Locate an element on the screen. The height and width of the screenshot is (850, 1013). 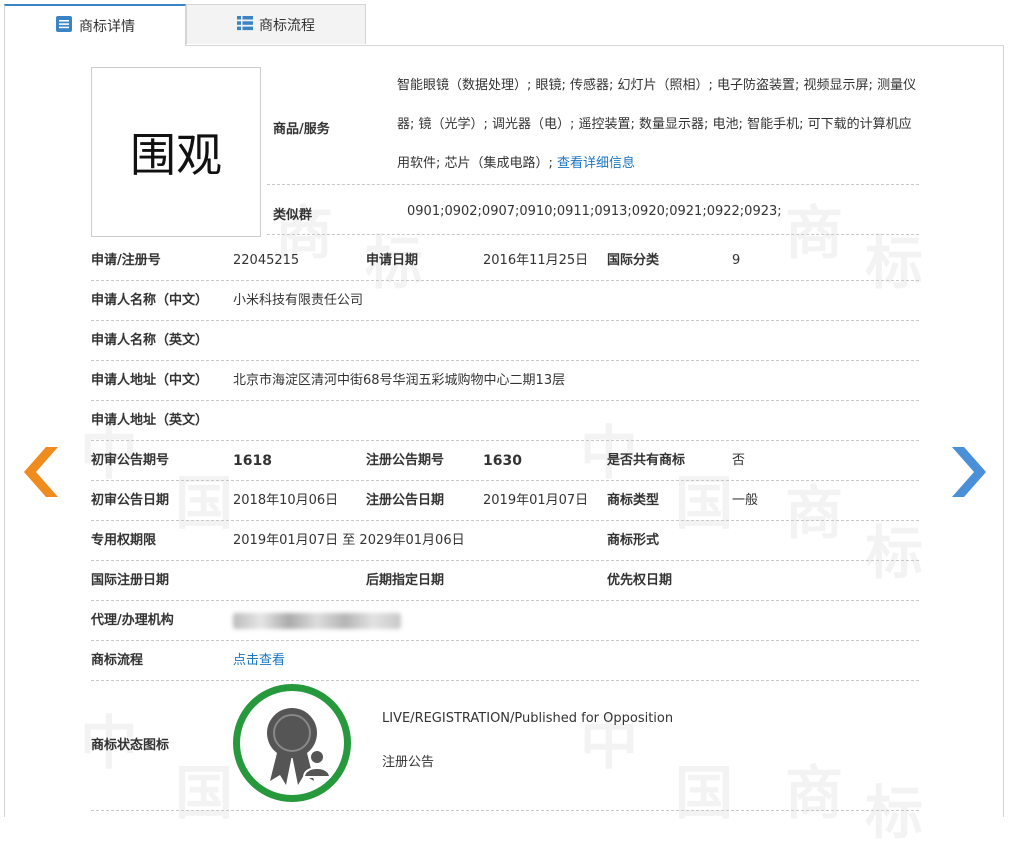
goods-services-label: 商品/服务 is located at coordinates (301, 129).